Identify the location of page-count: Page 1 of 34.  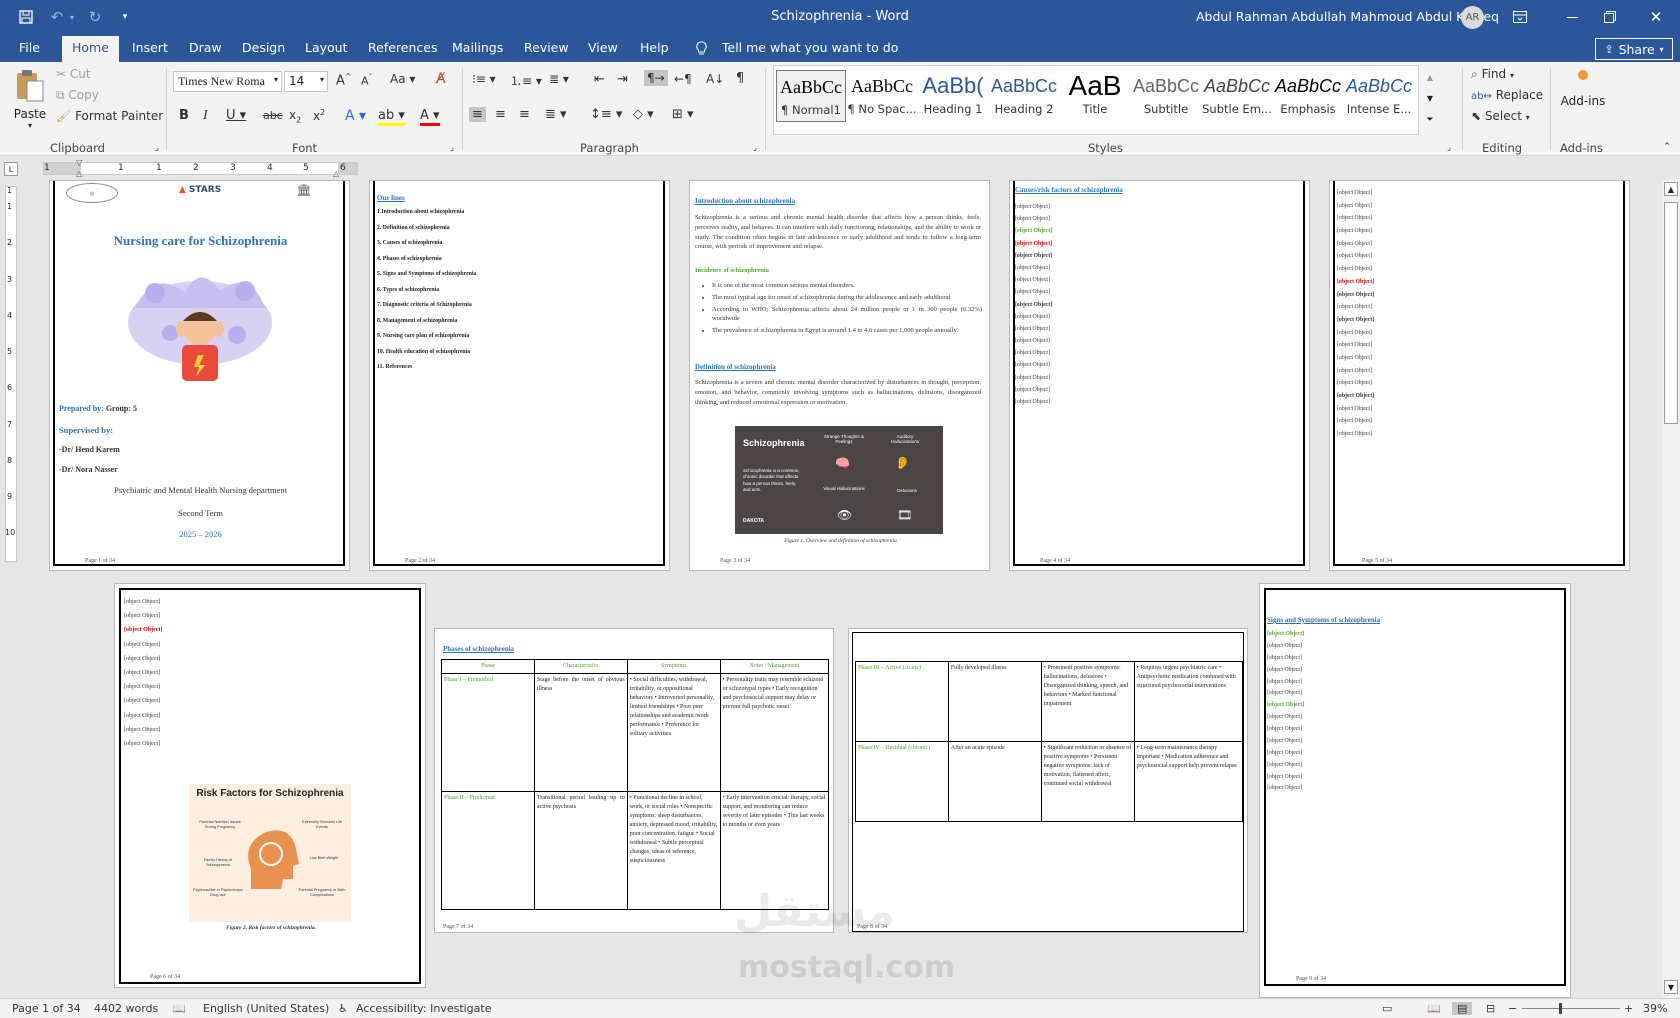
(46, 1008).